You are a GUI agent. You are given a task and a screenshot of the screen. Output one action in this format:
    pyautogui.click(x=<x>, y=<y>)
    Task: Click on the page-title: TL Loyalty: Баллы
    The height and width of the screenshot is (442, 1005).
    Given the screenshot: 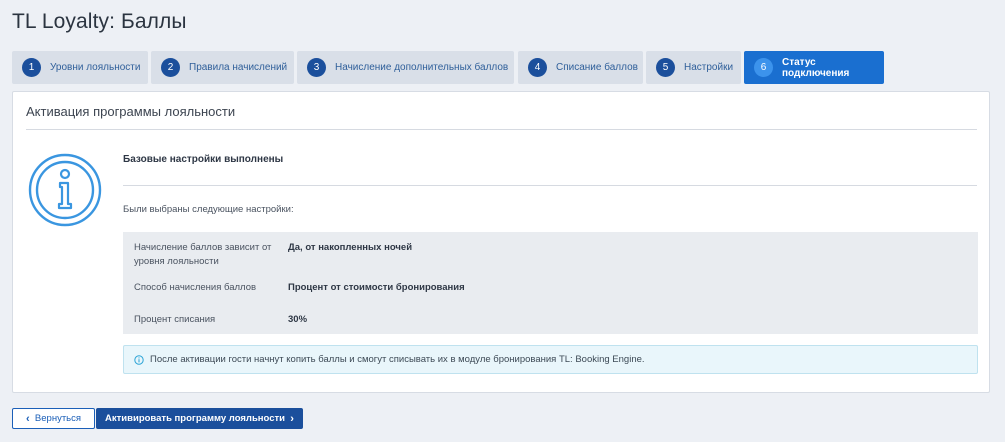 What is the action you would take?
    pyautogui.click(x=99, y=21)
    